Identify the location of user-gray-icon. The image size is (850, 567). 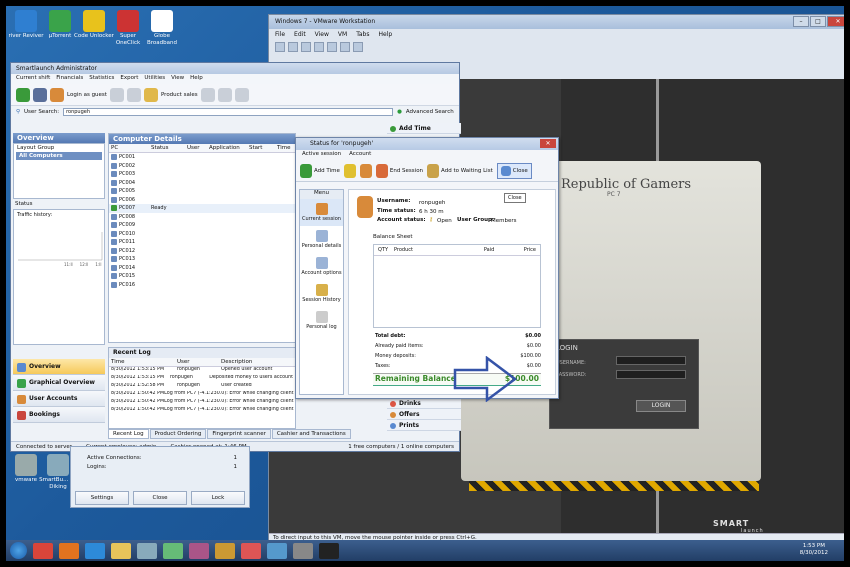
(116, 94).